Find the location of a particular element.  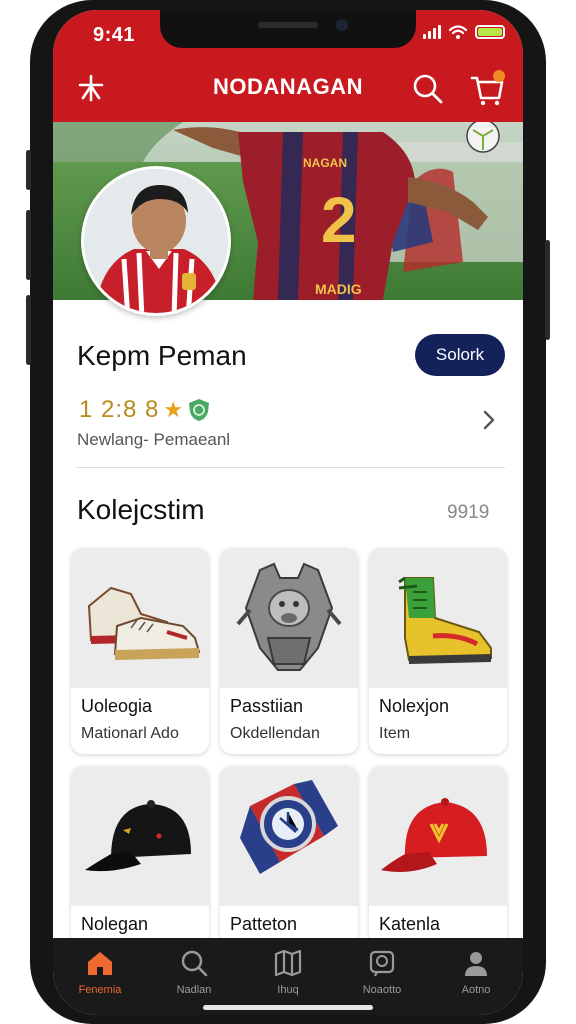

notch is located at coordinates (288, 29).